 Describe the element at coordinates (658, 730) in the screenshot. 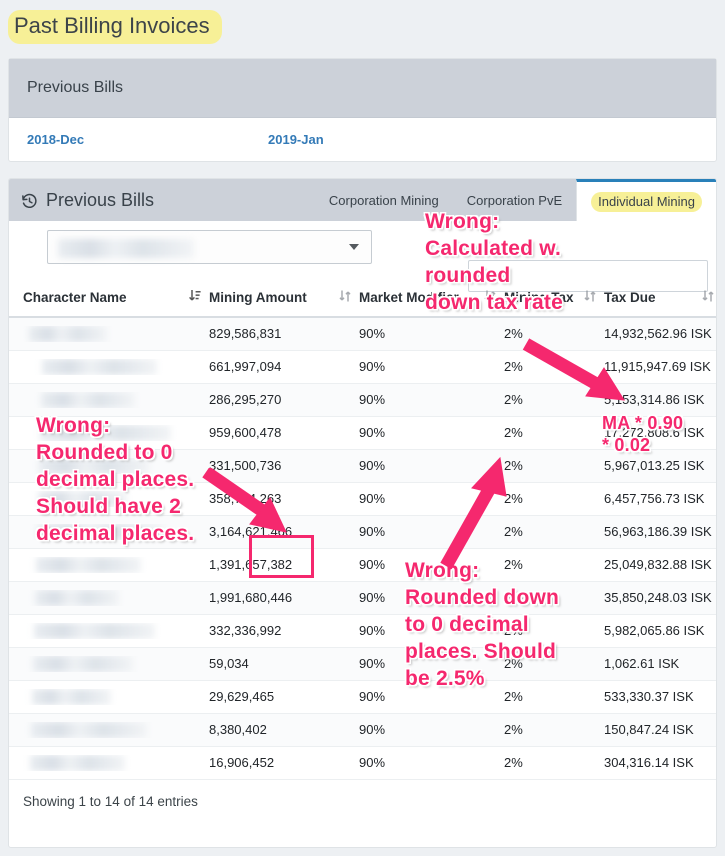

I see `cell-tax-due: 150,847.24 ISK` at that location.